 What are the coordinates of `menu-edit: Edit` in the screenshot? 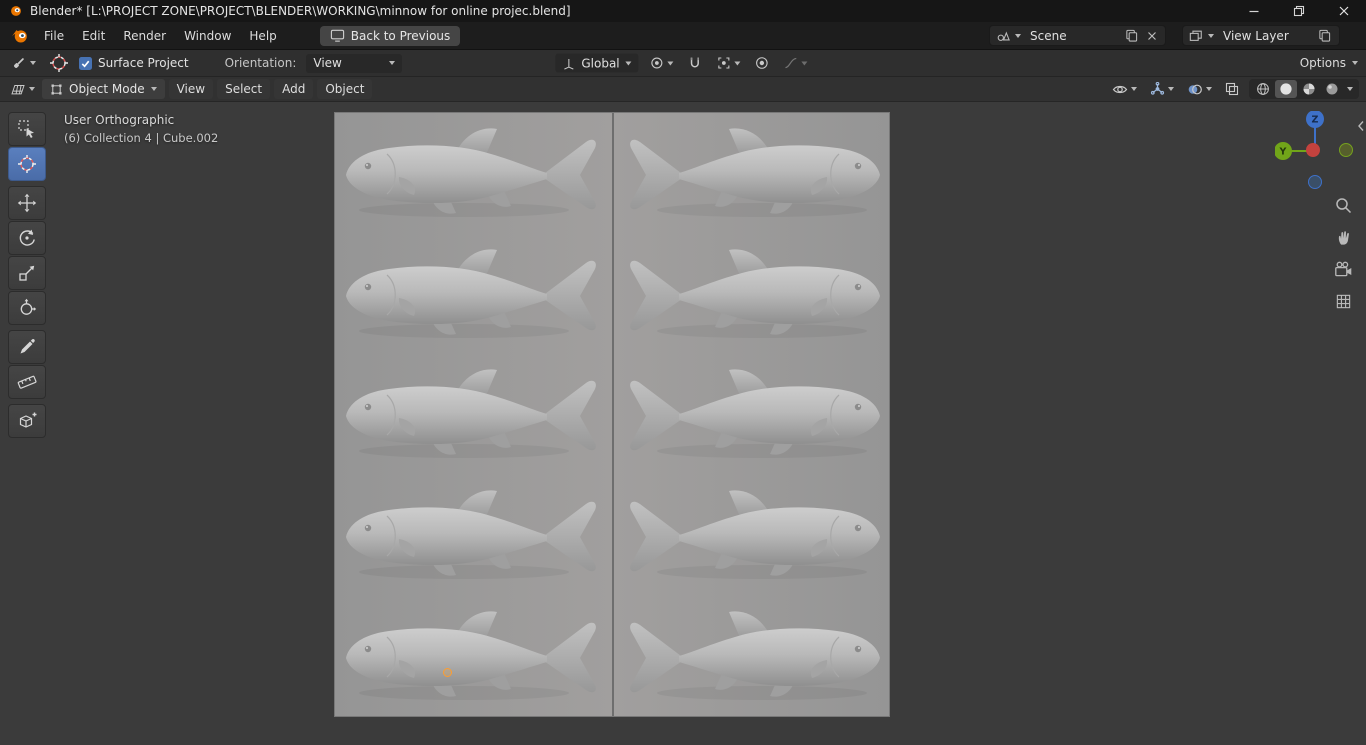 It's located at (93, 36).